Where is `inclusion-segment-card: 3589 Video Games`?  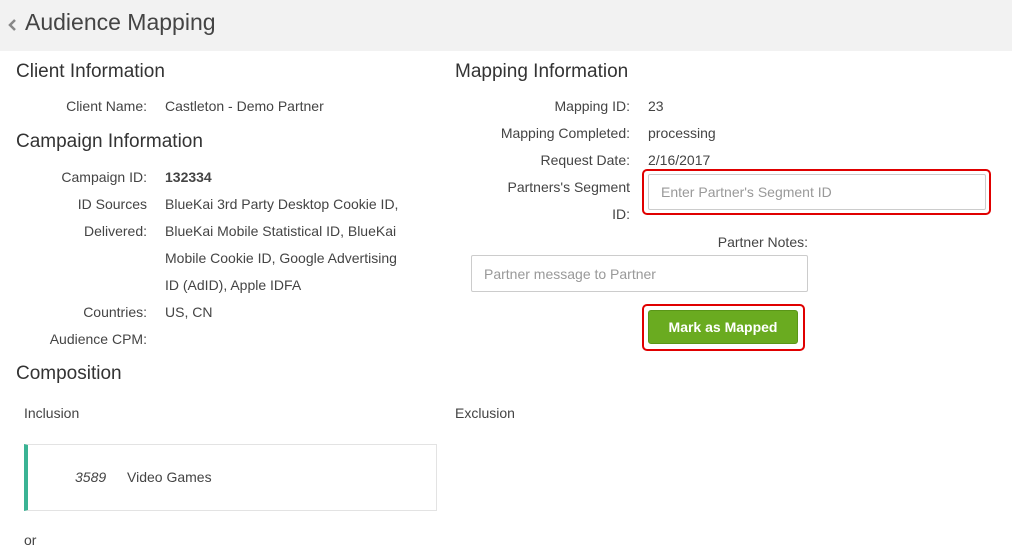
inclusion-segment-card: 3589 Video Games is located at coordinates (230, 477).